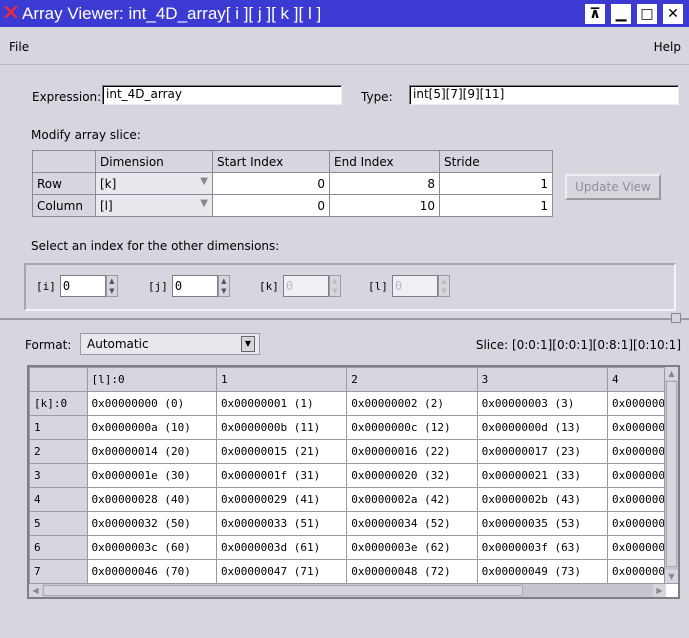 This screenshot has width=689, height=638. I want to click on grid-row-header: 7, so click(58, 571).